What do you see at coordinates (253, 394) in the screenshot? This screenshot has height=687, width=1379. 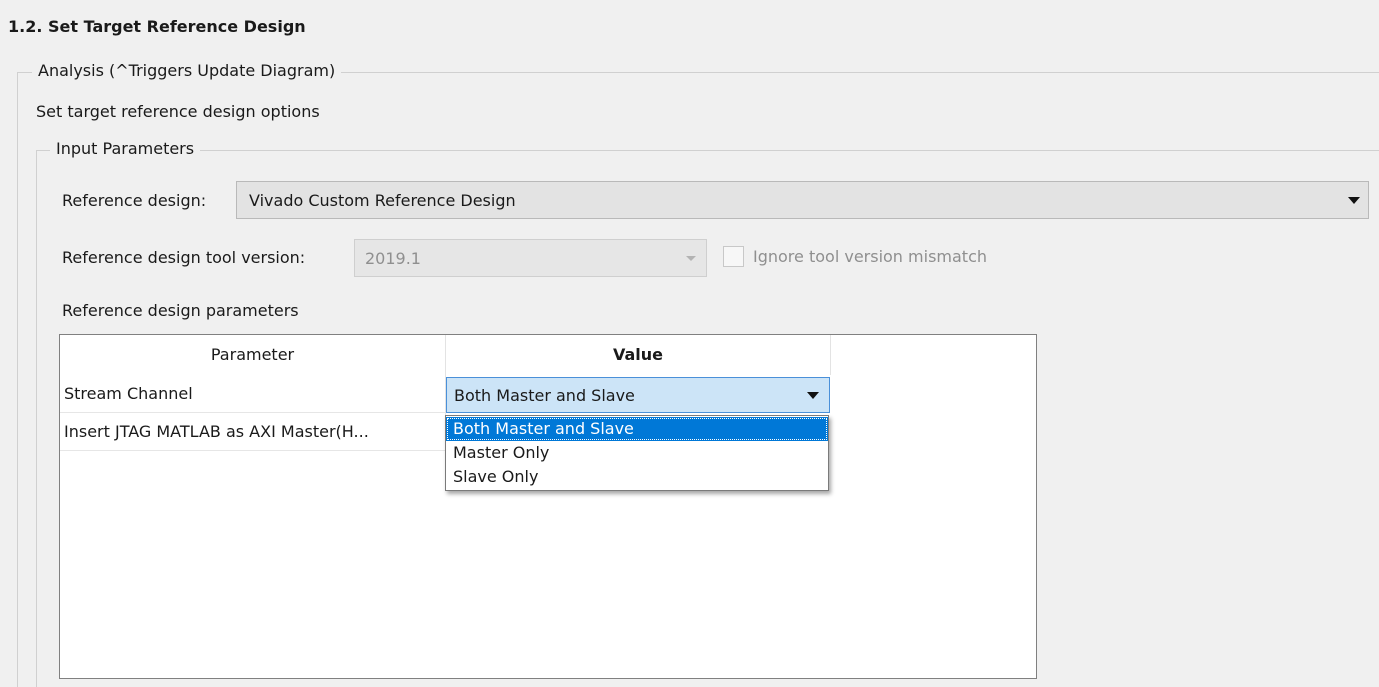 I see `table-cell-parameter: Stream Channel` at bounding box center [253, 394].